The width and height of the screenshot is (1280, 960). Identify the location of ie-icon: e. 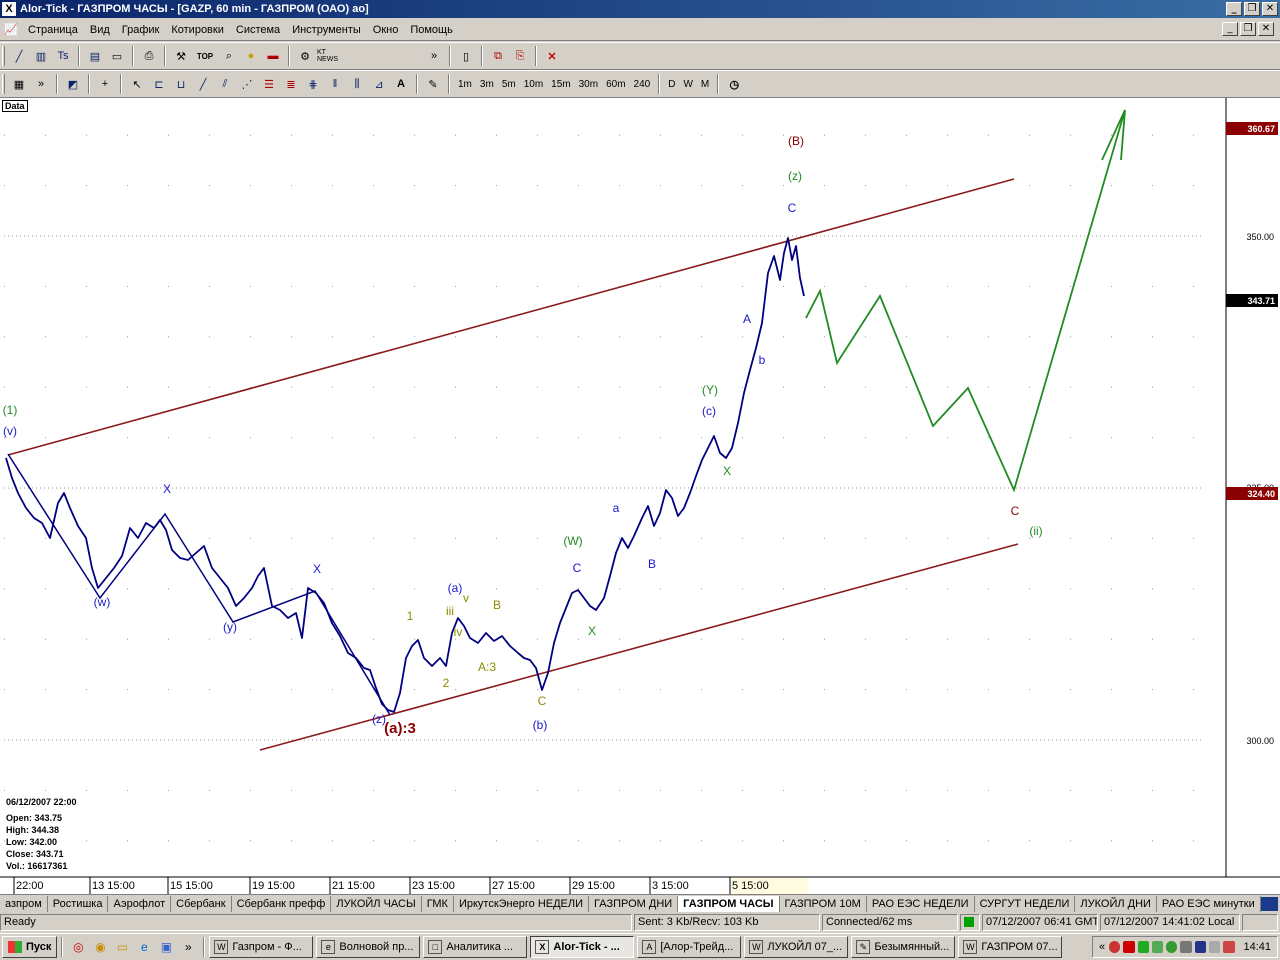
(144, 947).